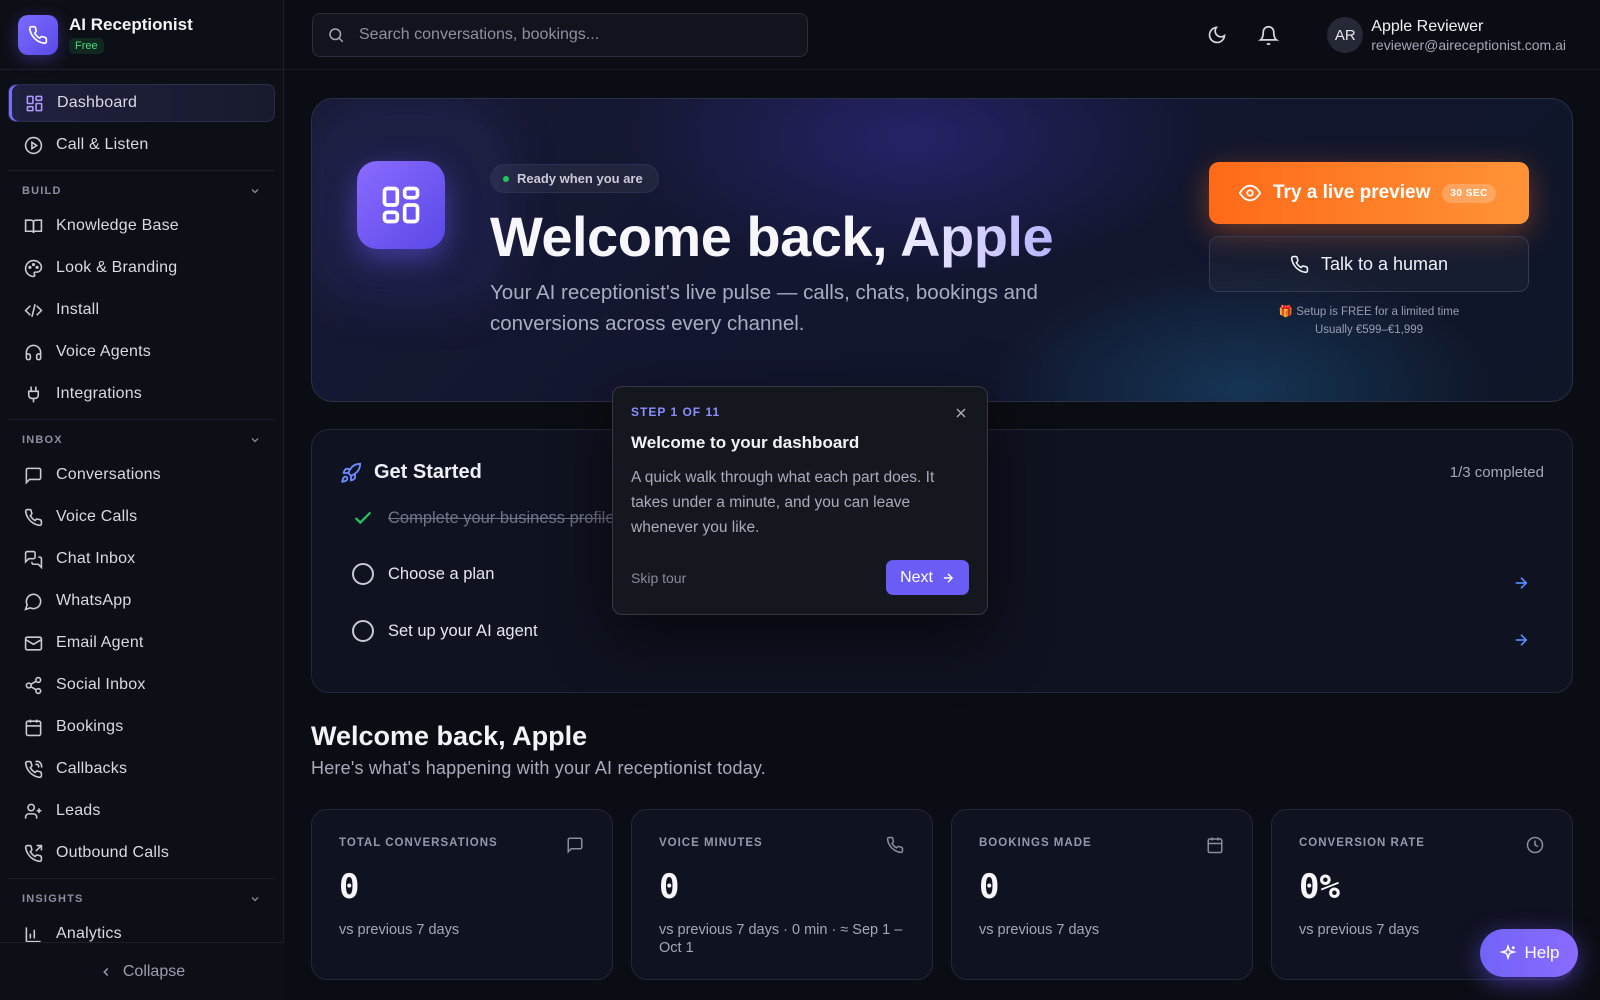 This screenshot has height=1000, width=1600. What do you see at coordinates (33, 268) in the screenshot?
I see `palette-icon` at bounding box center [33, 268].